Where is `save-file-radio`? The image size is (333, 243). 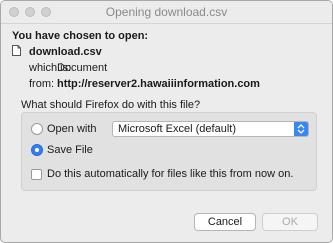
save-file-radio is located at coordinates (37, 150).